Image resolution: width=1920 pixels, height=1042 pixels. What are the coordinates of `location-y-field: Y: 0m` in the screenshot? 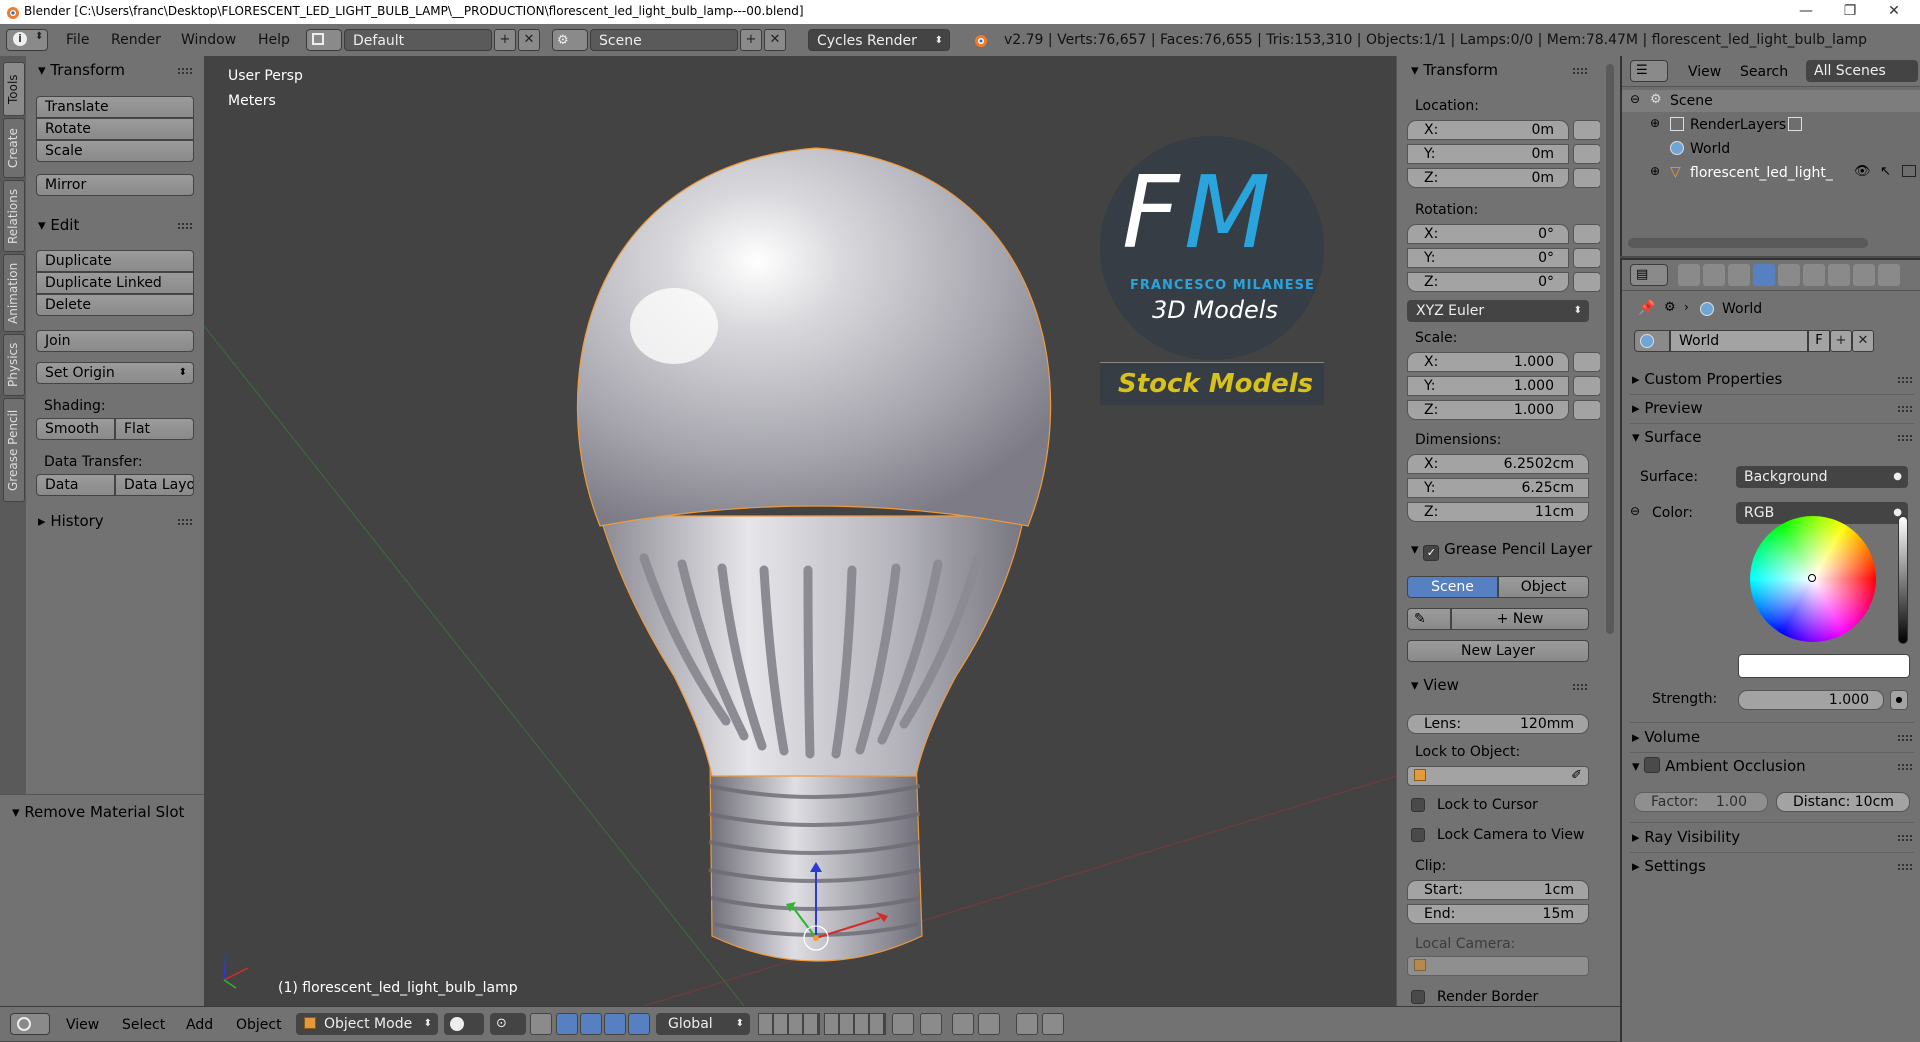 It's located at (1488, 154).